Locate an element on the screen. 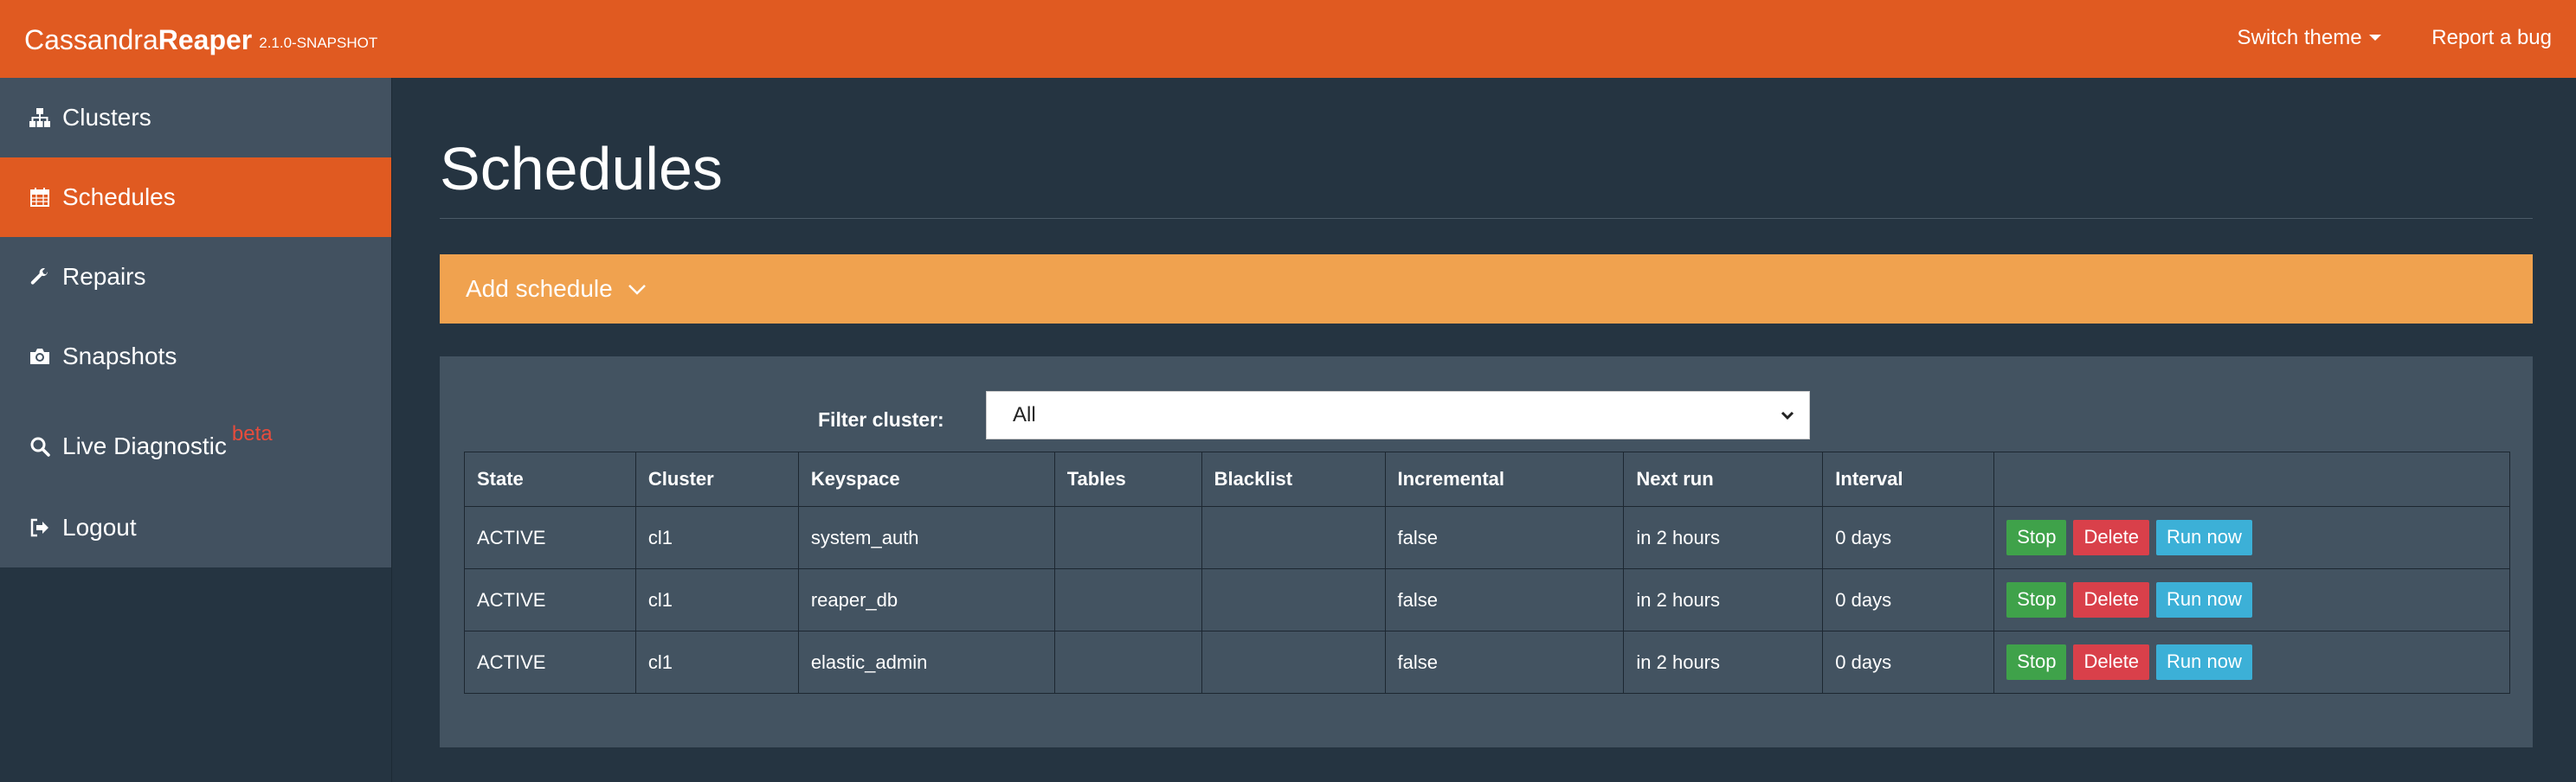 This screenshot has height=782, width=2576. sidebar-item-label: Logout is located at coordinates (99, 527).